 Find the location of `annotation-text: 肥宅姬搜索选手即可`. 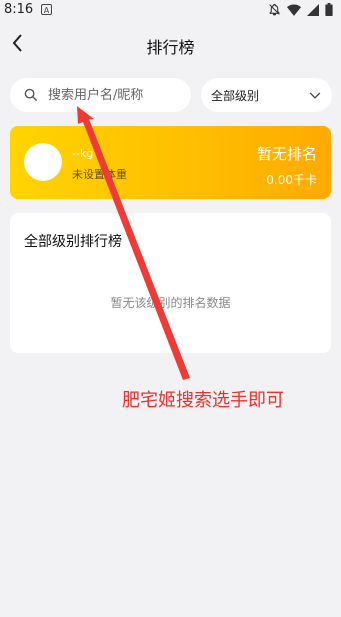

annotation-text: 肥宅姬搜索选手即可 is located at coordinates (203, 400).